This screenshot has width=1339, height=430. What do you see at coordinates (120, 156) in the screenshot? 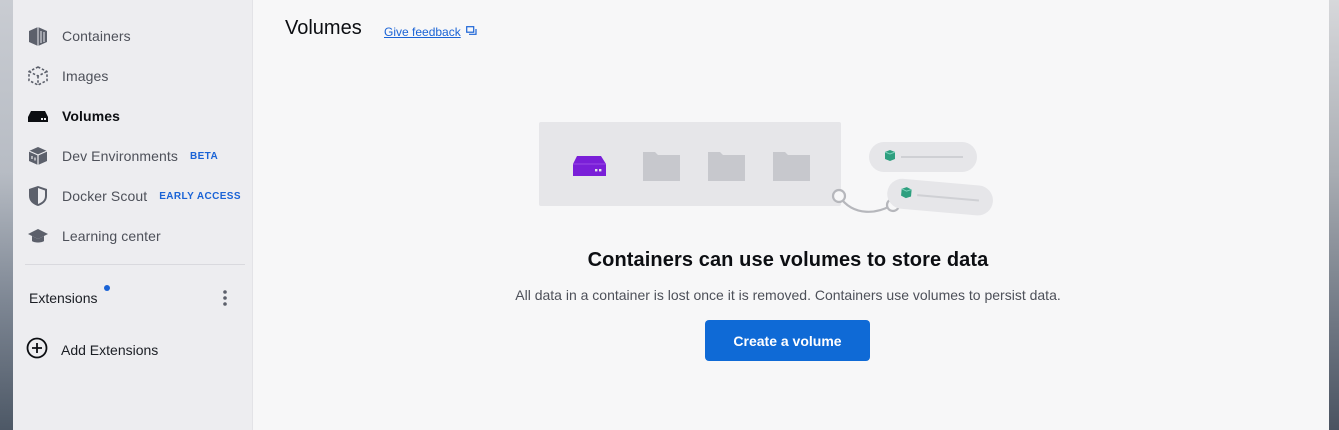
I see `sidebar-item-label: Dev Environments` at bounding box center [120, 156].